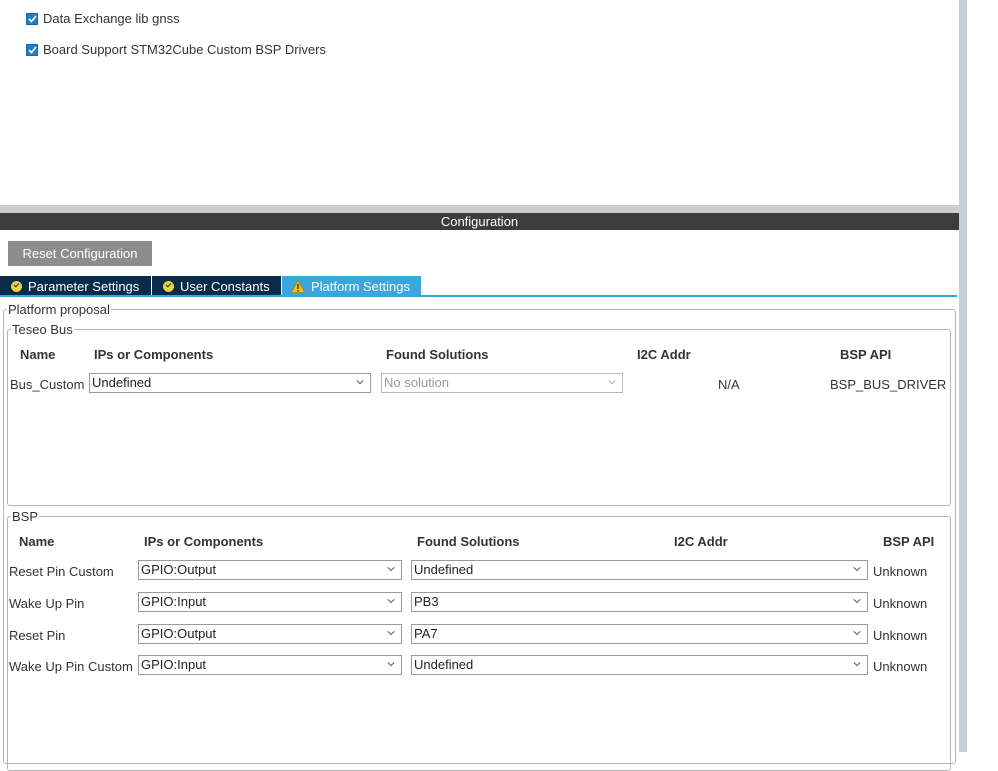 This screenshot has height=771, width=998. I want to click on tab-user-constants: User Constants, so click(216, 286).